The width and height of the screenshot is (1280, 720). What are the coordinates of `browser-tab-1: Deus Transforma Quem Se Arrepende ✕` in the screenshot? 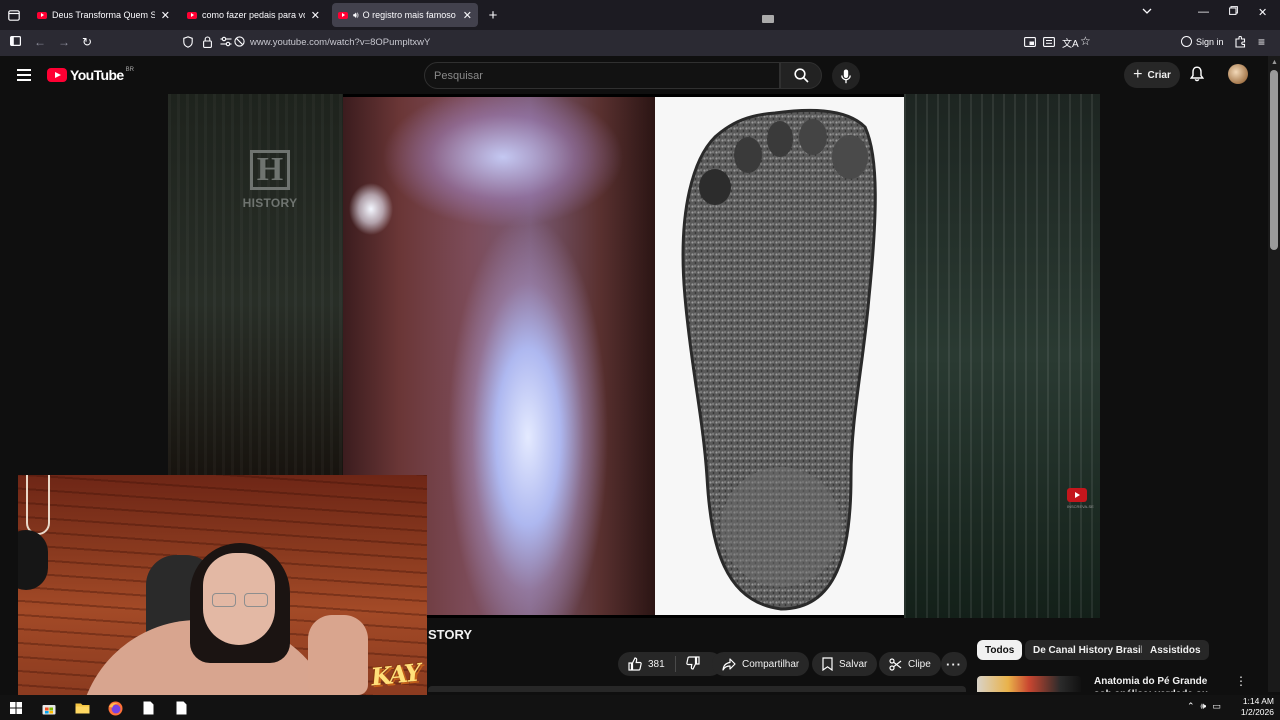 It's located at (103, 15).